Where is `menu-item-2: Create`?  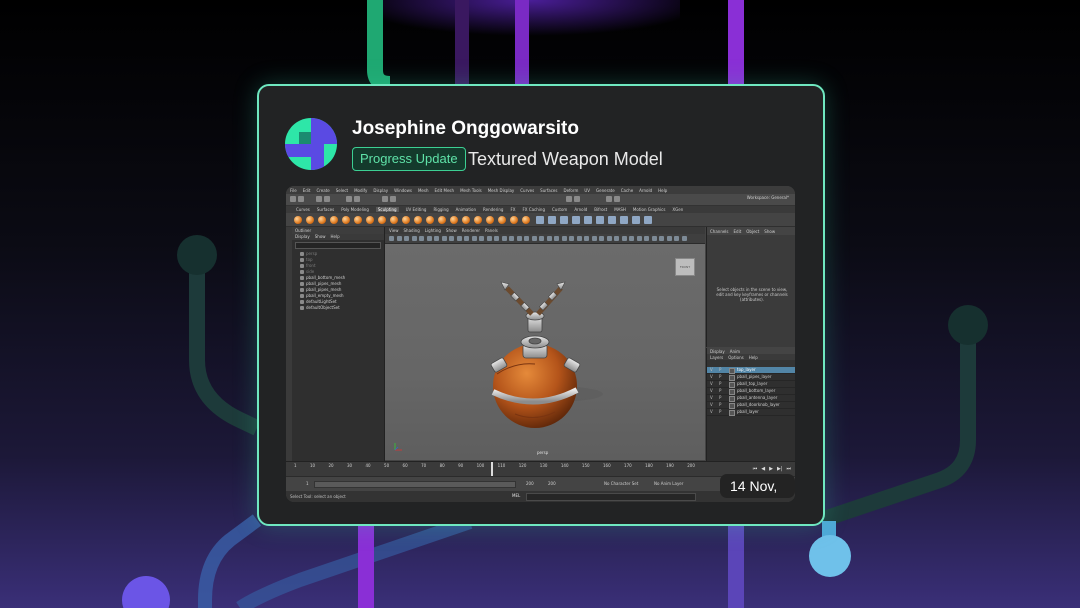
menu-item-2: Create is located at coordinates (322, 190).